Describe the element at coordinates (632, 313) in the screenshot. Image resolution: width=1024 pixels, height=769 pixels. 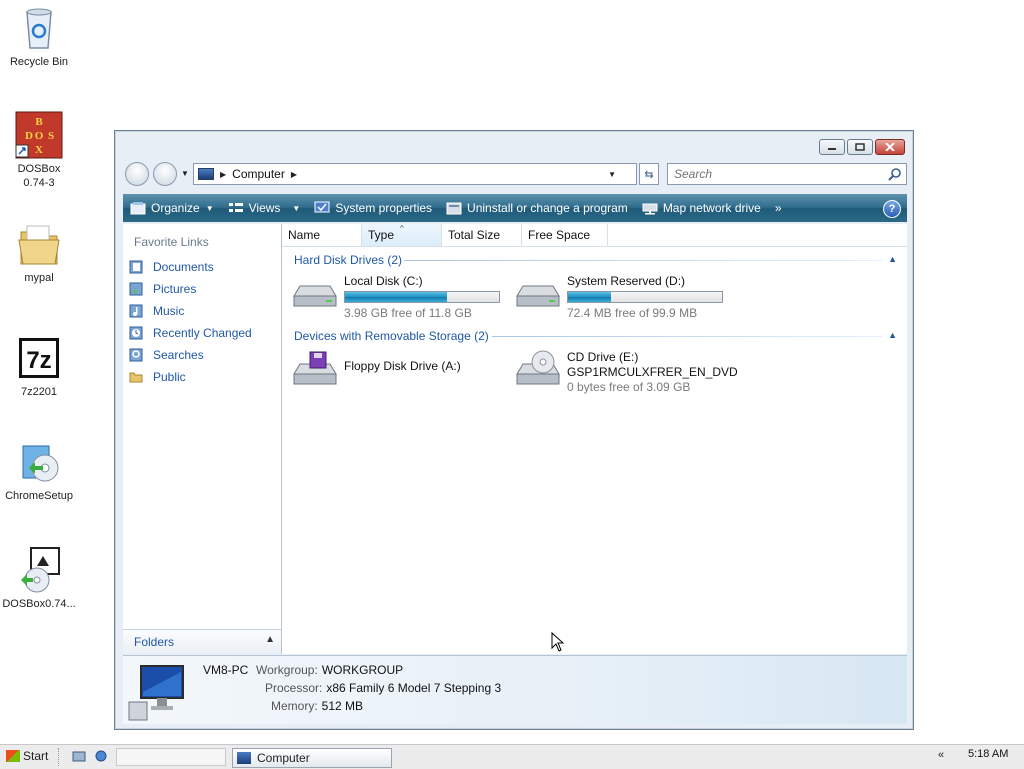
I see `drive-free-space: 72.4 MB free of 99.9 MB` at that location.